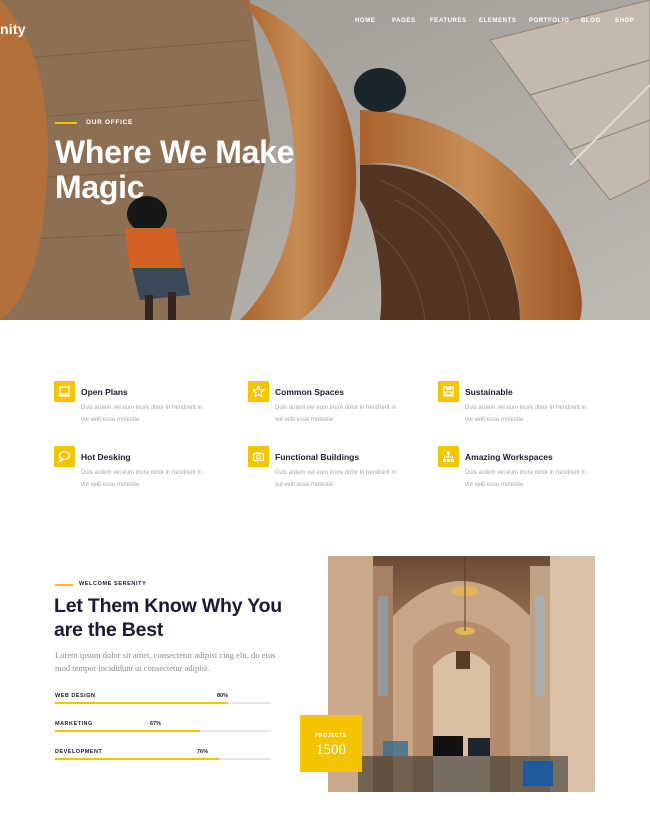 Image resolution: width=650 pixels, height=822 pixels. I want to click on projects-counter-box: PROJECTS 1500, so click(331, 743).